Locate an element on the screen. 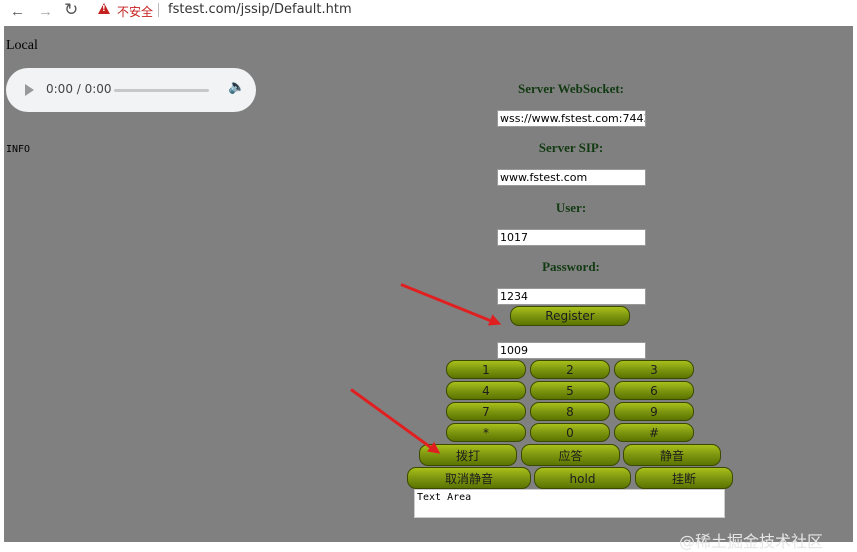 Image resolution: width=857 pixels, height=552 pixels. keypad-1-button: 1 is located at coordinates (486, 369).